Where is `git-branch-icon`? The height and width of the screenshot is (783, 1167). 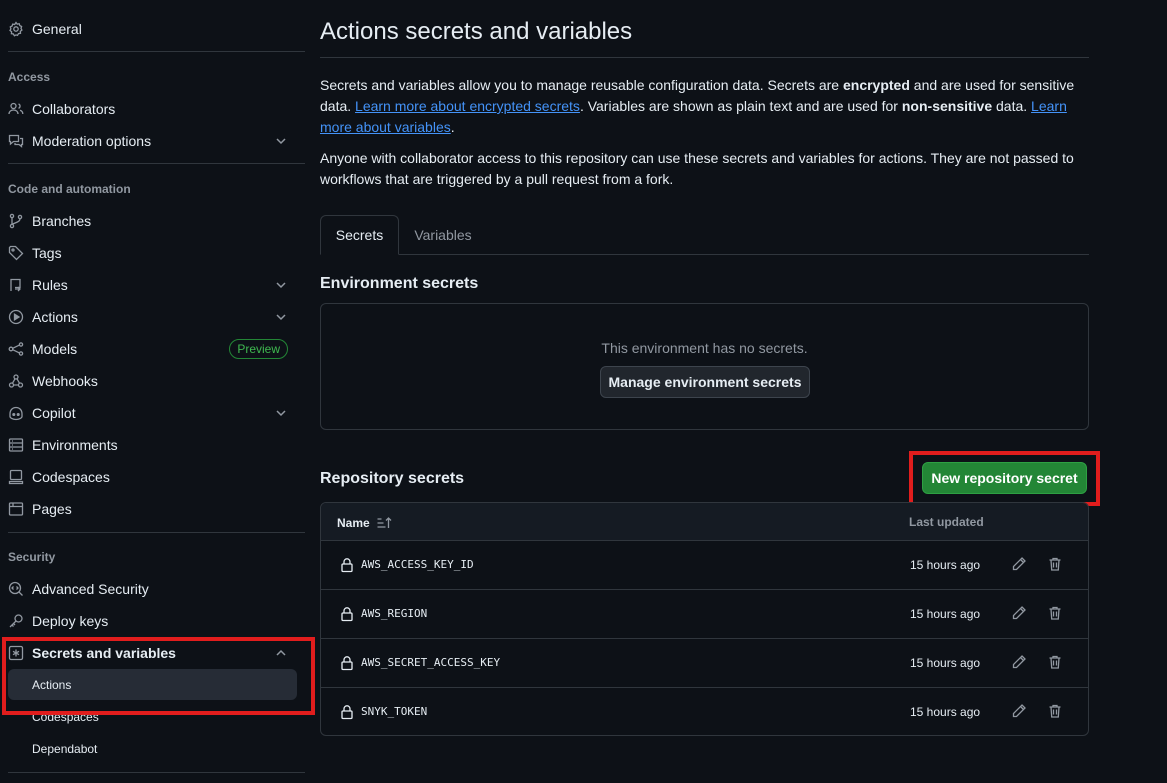
git-branch-icon is located at coordinates (16, 221).